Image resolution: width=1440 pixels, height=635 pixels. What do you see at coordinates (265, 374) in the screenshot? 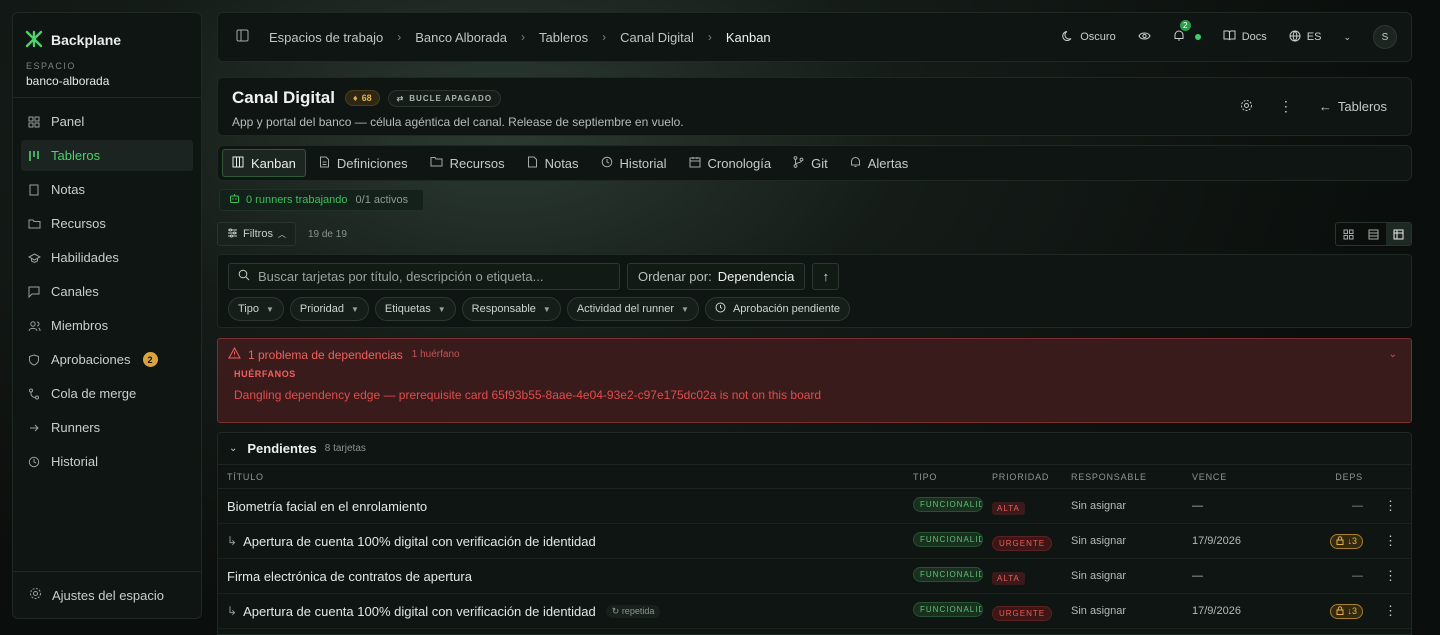
I see `alert-section-heading: HUÉRFANOS` at bounding box center [265, 374].